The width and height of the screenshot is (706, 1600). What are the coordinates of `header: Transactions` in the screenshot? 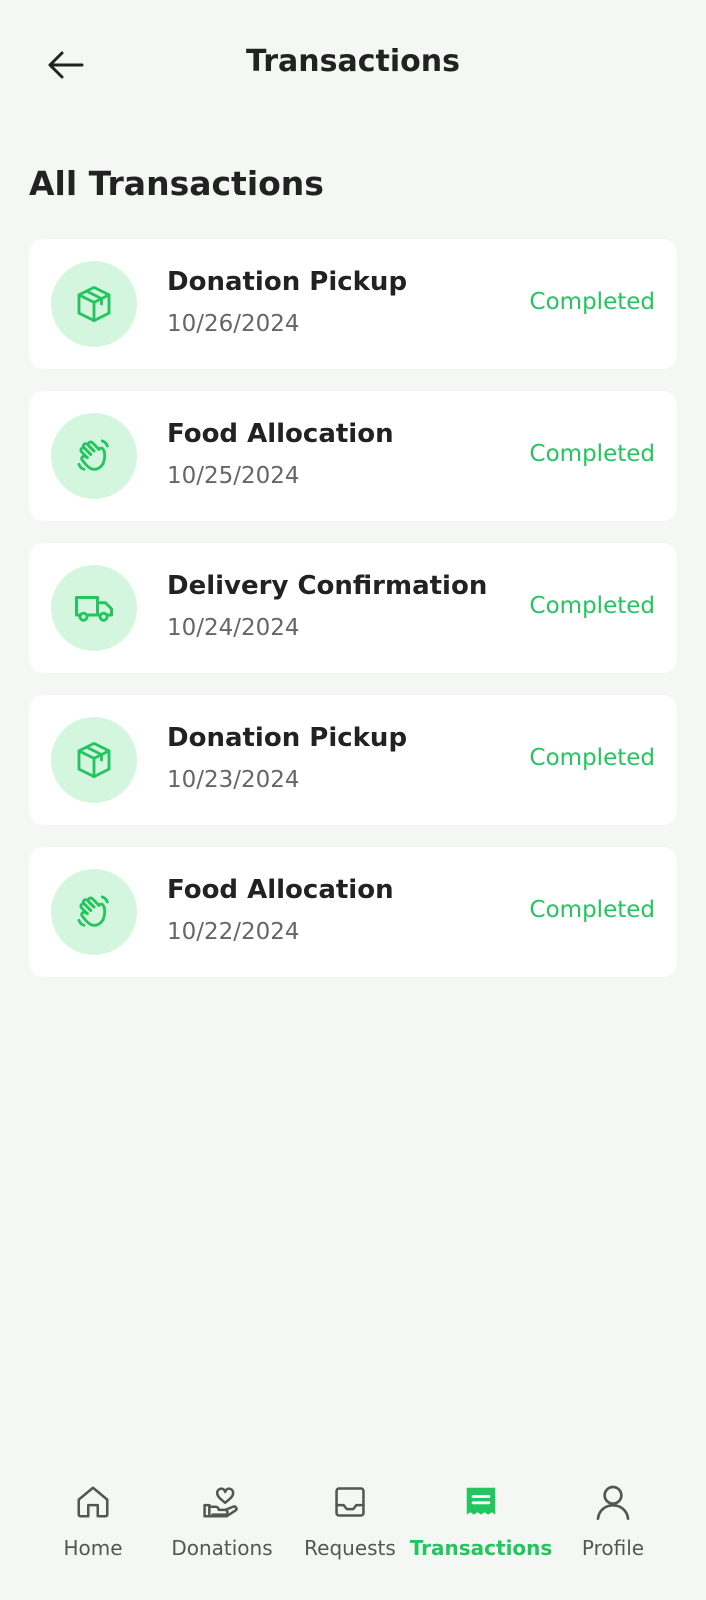 It's located at (353, 65).